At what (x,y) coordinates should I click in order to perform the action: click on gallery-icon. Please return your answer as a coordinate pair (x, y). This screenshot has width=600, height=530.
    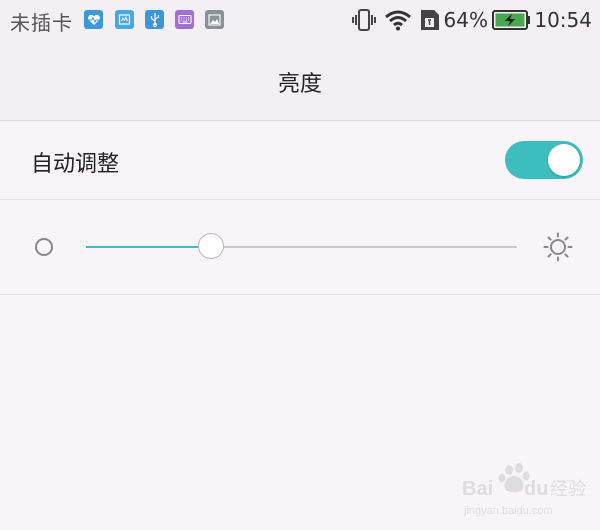
    Looking at the image, I should click on (214, 19).